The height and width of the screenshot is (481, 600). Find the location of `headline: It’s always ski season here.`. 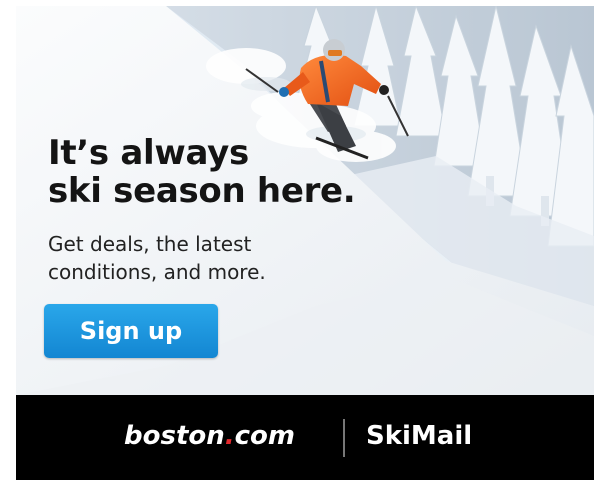

headline: It’s always ski season here. is located at coordinates (202, 172).